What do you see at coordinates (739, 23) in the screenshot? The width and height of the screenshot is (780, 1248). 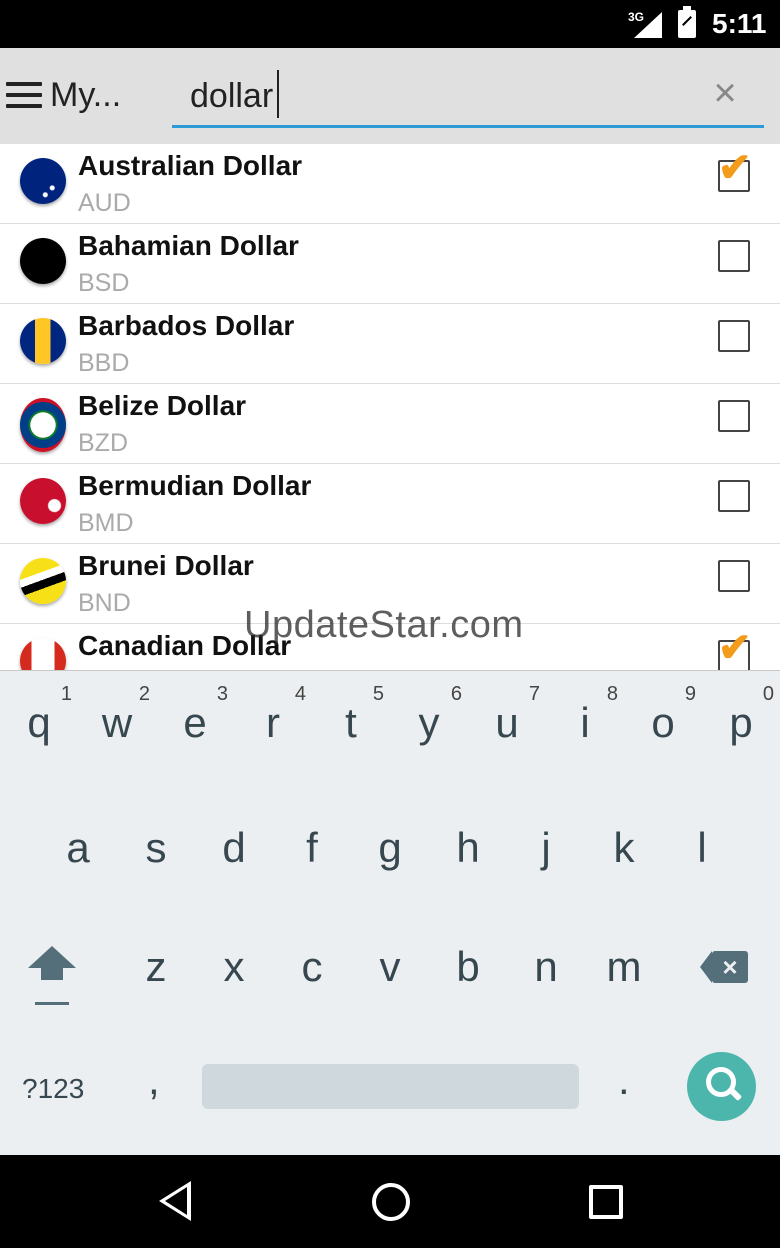 I see `clock: 5:11` at bounding box center [739, 23].